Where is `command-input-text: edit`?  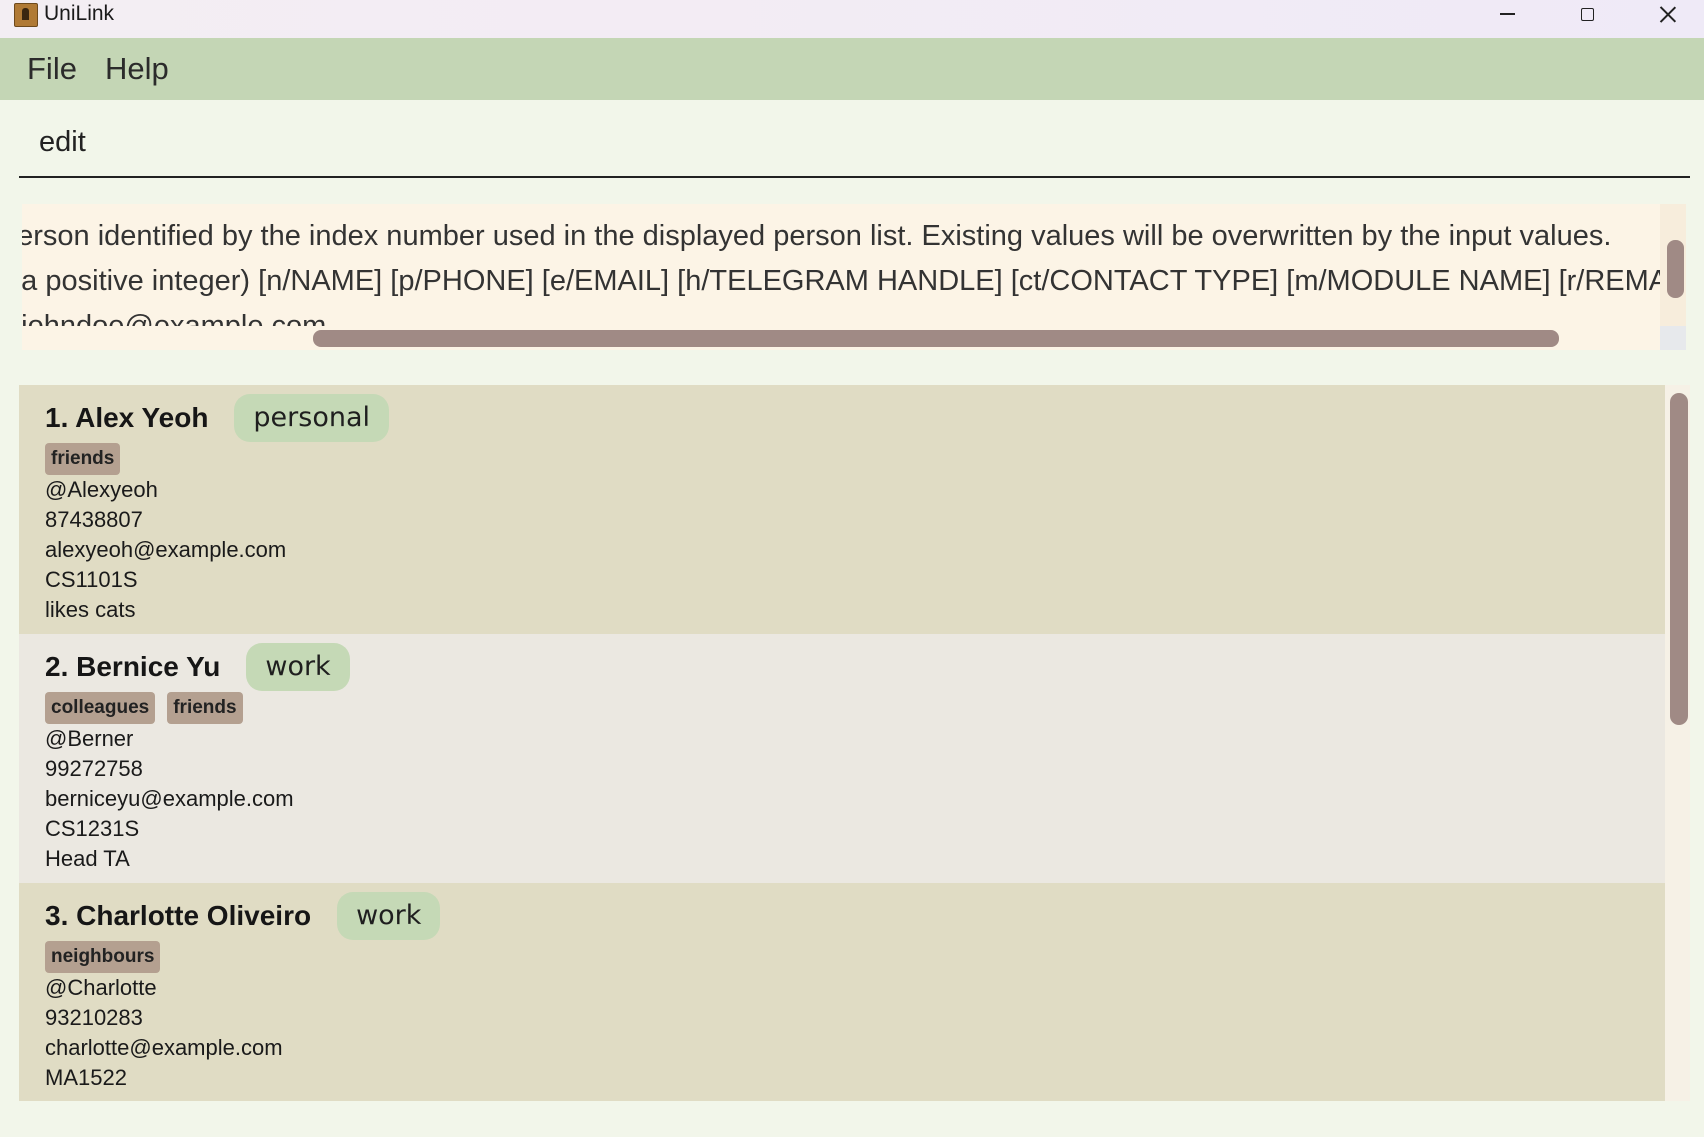
command-input-text: edit is located at coordinates (62, 142).